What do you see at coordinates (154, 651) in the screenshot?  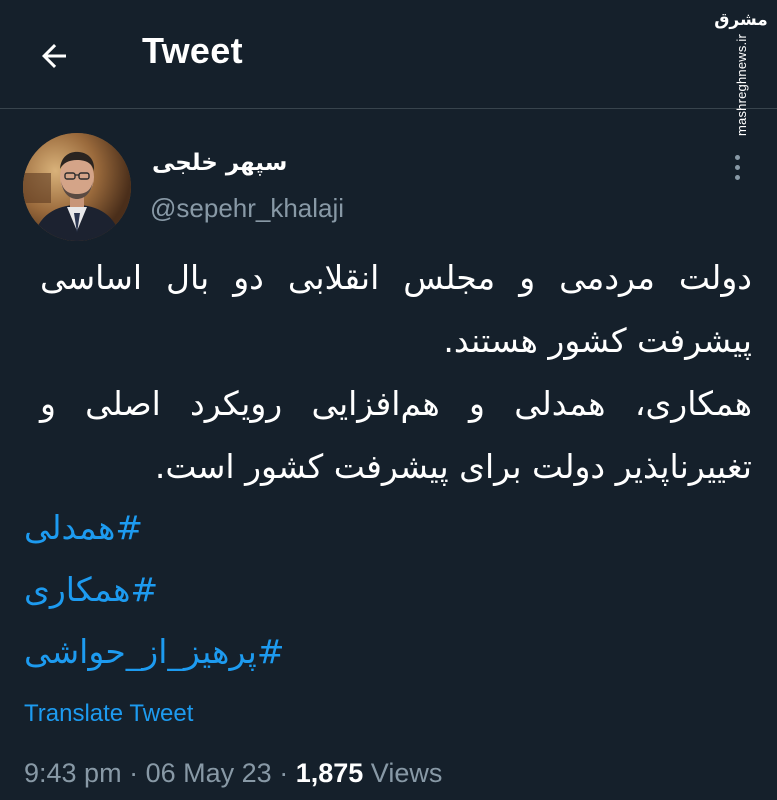 I see `hashtag-link: پرهیز_از_حواشی#` at bounding box center [154, 651].